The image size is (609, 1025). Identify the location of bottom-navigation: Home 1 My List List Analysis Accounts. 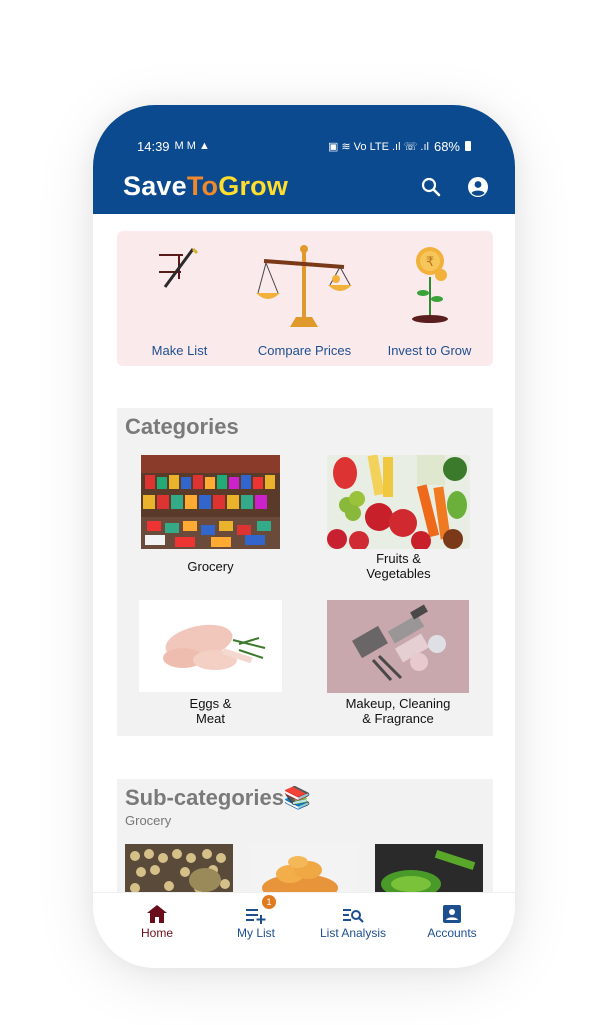
(304, 930).